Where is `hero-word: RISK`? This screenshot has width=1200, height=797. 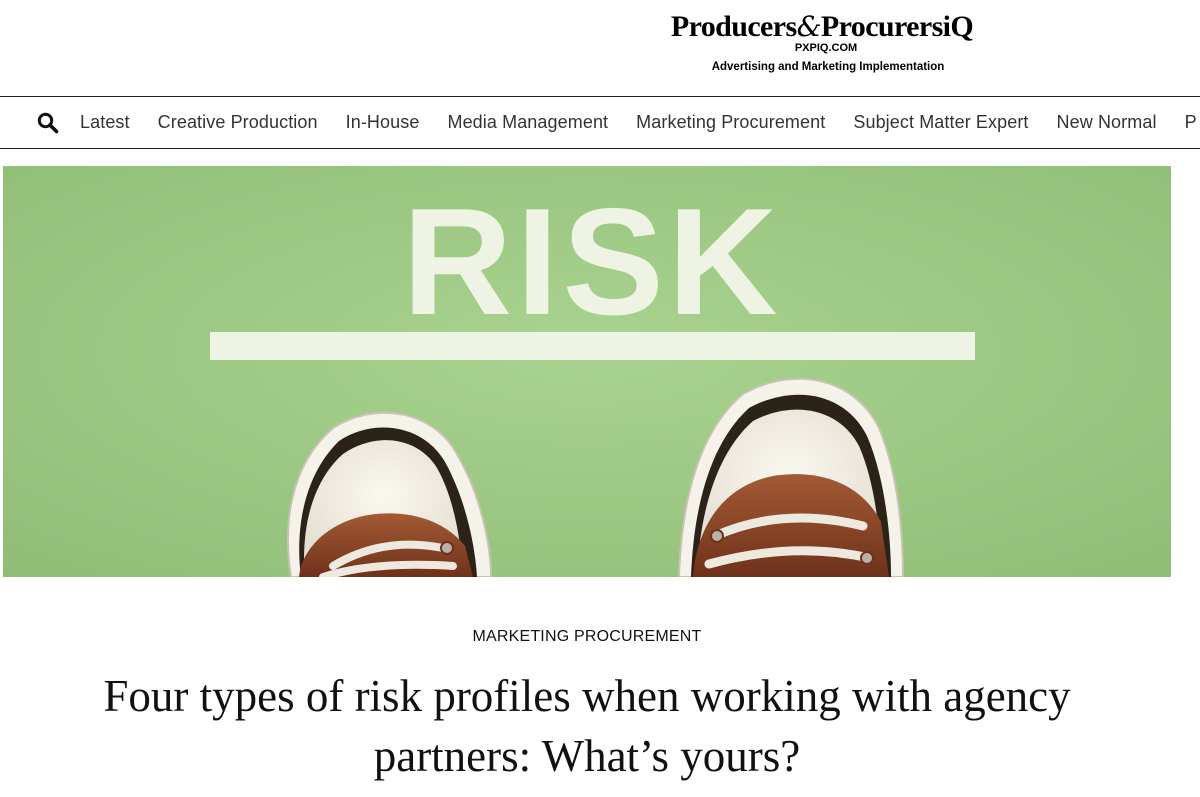 hero-word: RISK is located at coordinates (591, 262).